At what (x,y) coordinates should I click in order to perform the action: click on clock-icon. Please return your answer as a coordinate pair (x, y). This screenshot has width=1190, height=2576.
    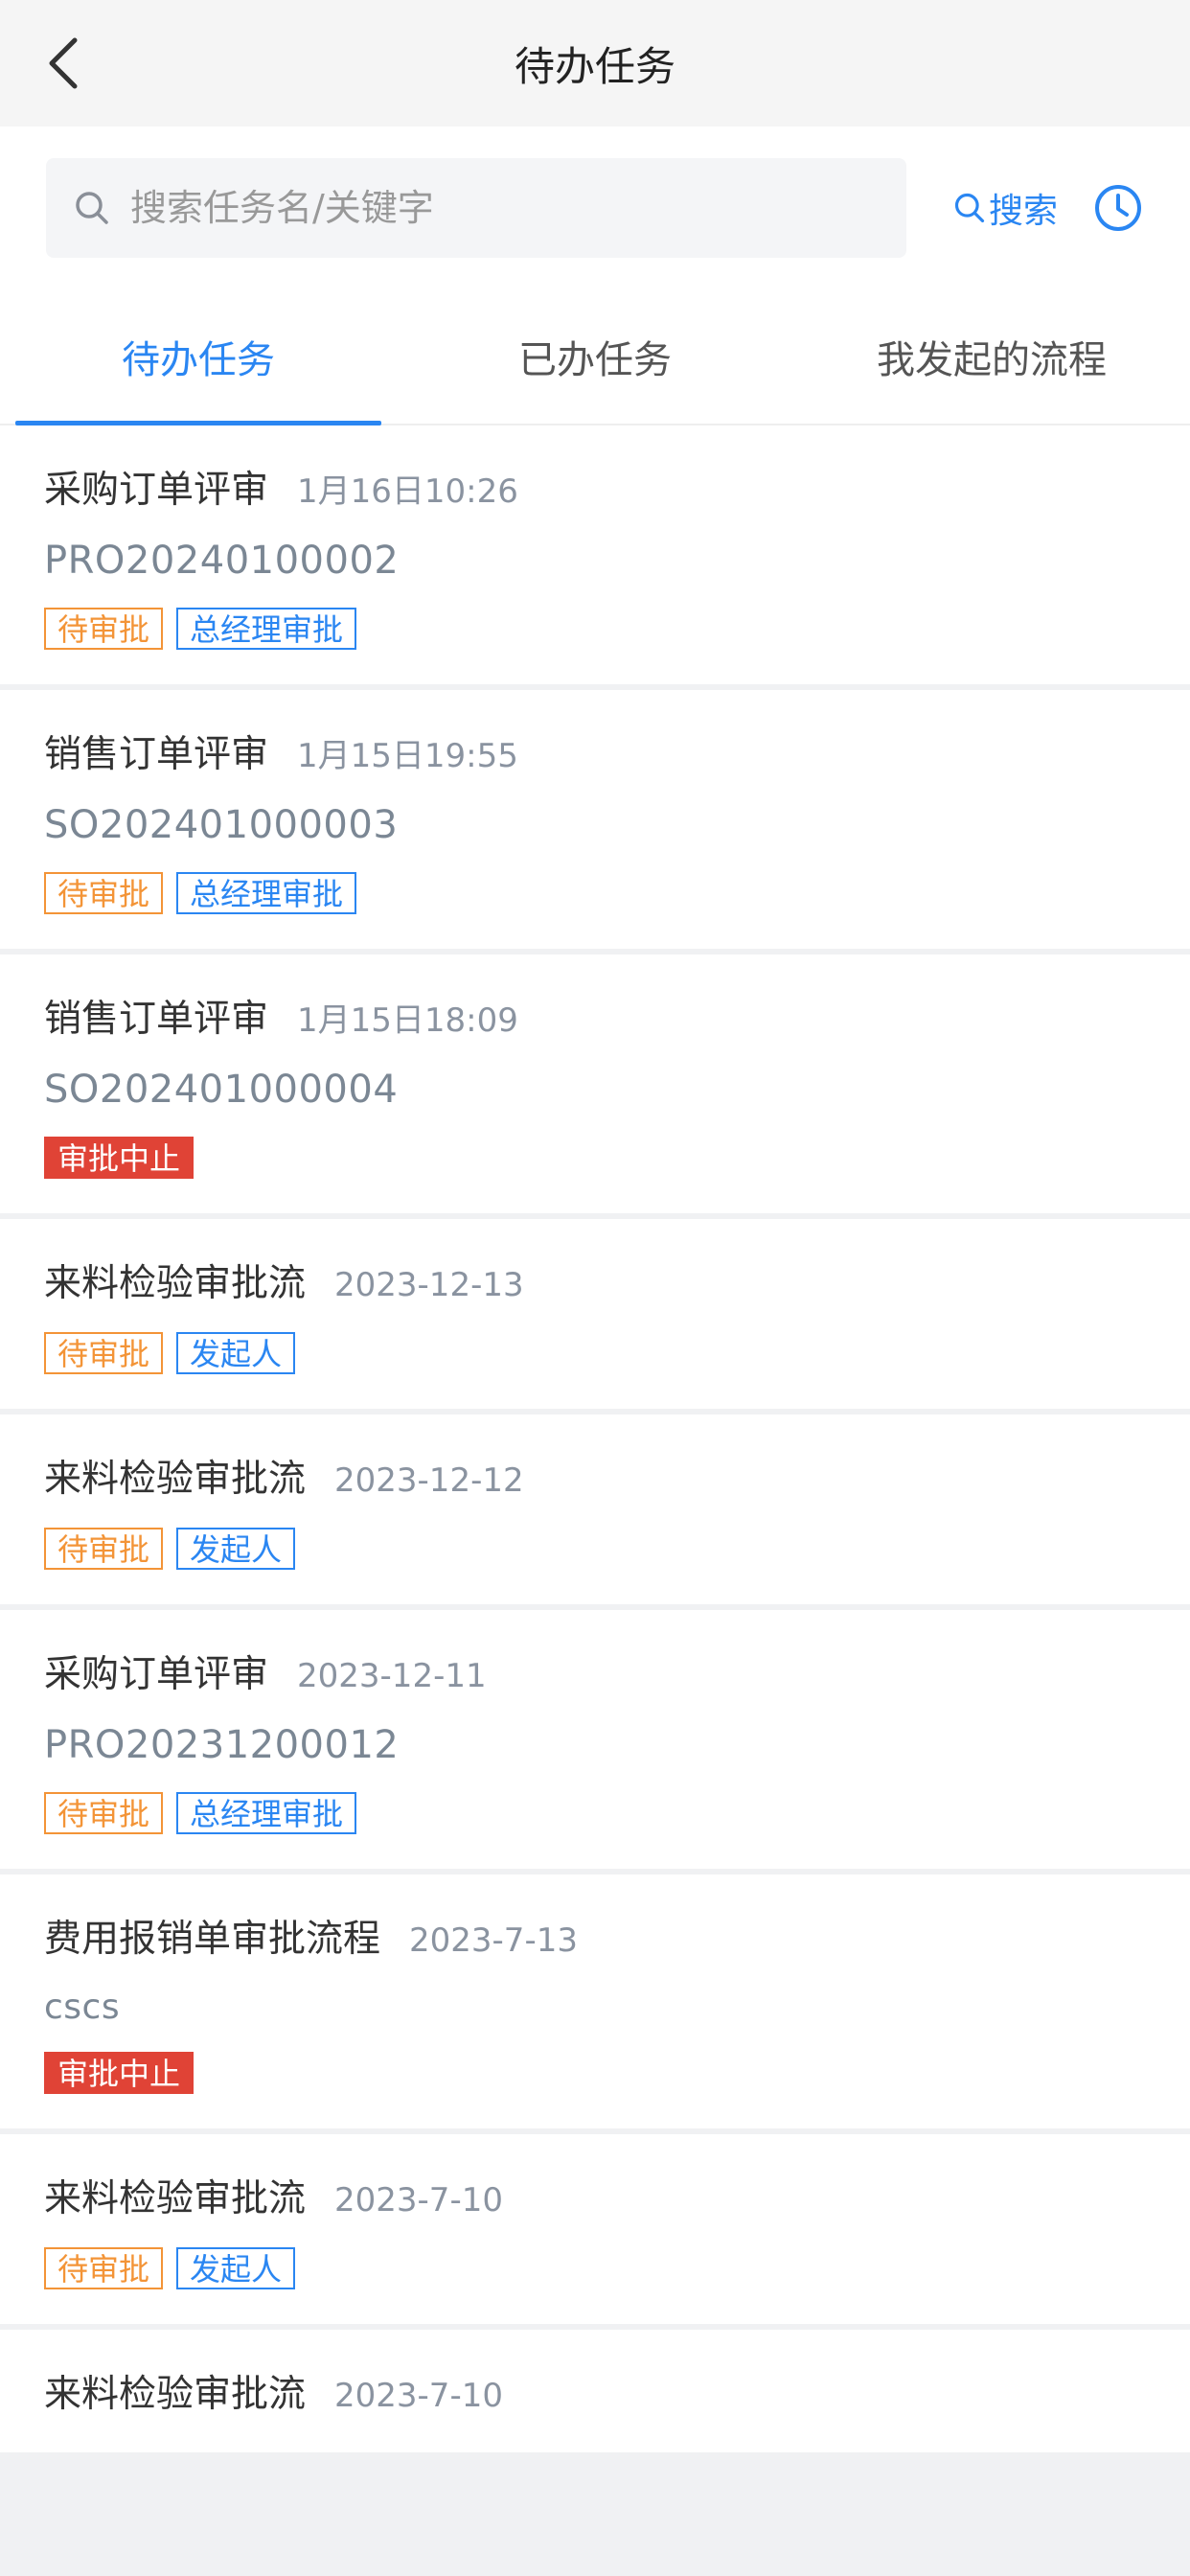
    Looking at the image, I should click on (1119, 208).